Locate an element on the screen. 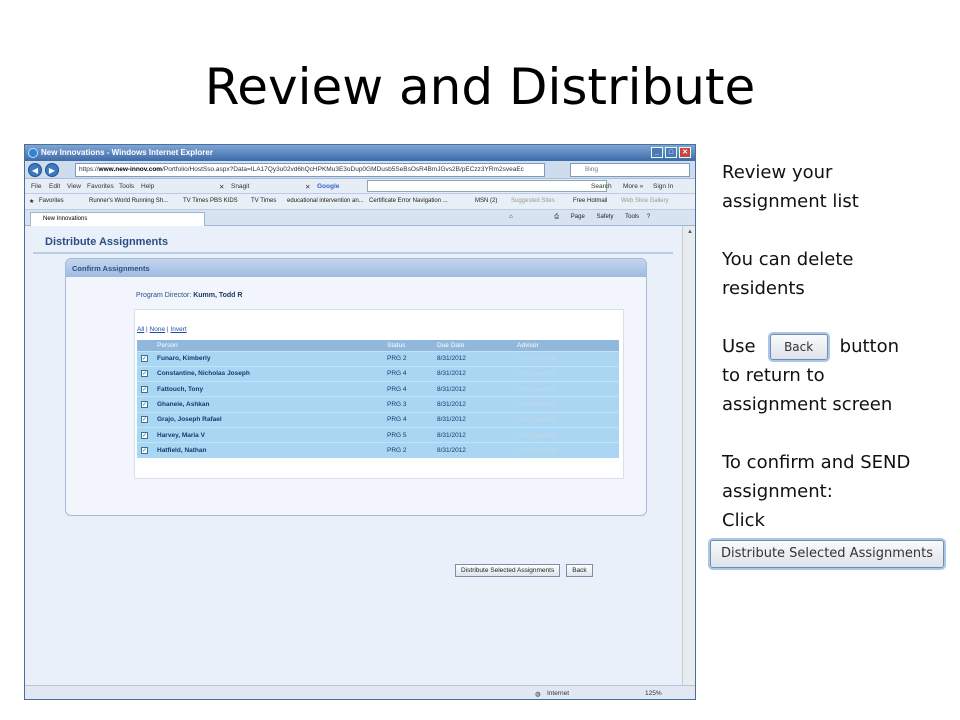  favorites-button: Favorites is located at coordinates (51, 201).